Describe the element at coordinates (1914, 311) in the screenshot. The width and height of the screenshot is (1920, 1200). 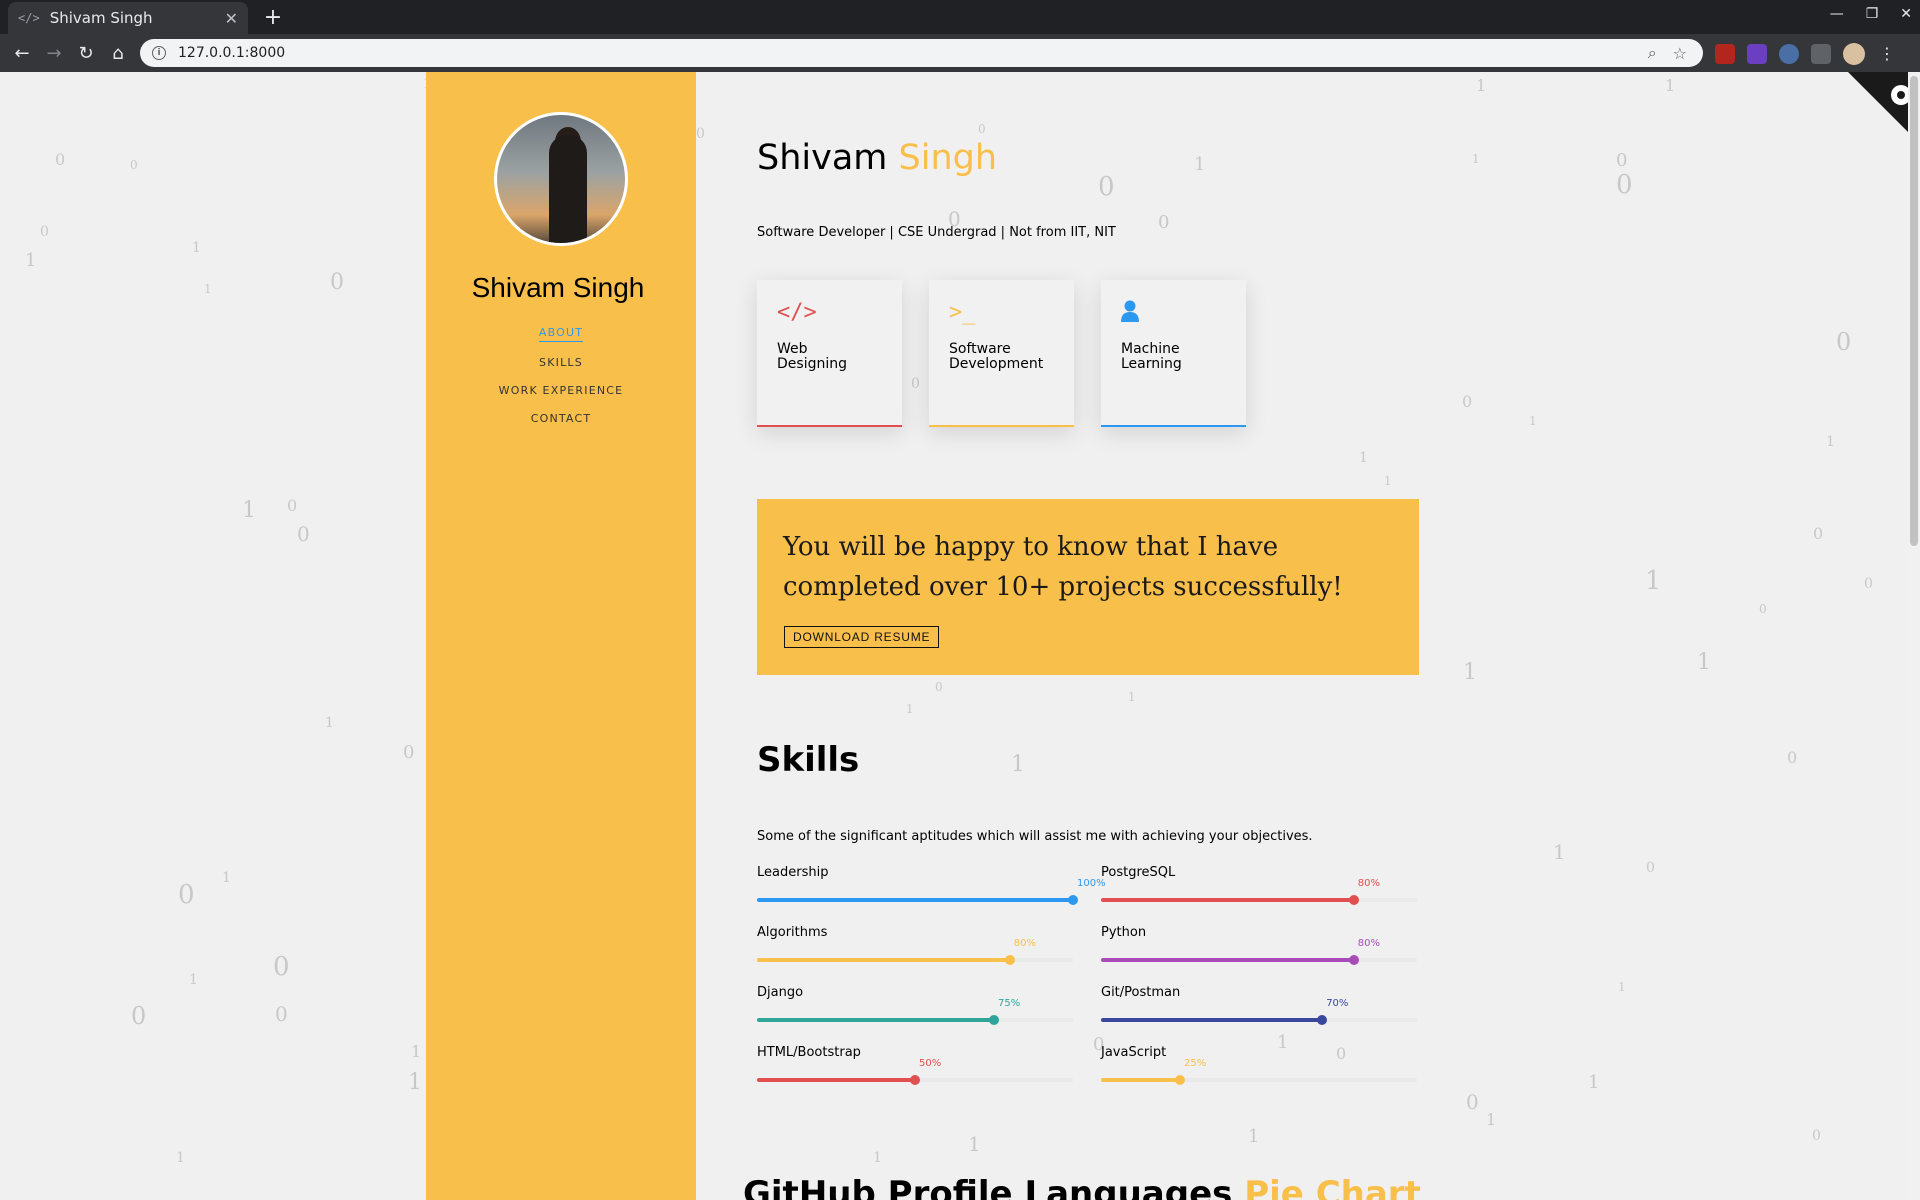
I see `scrollbar-thumb` at that location.